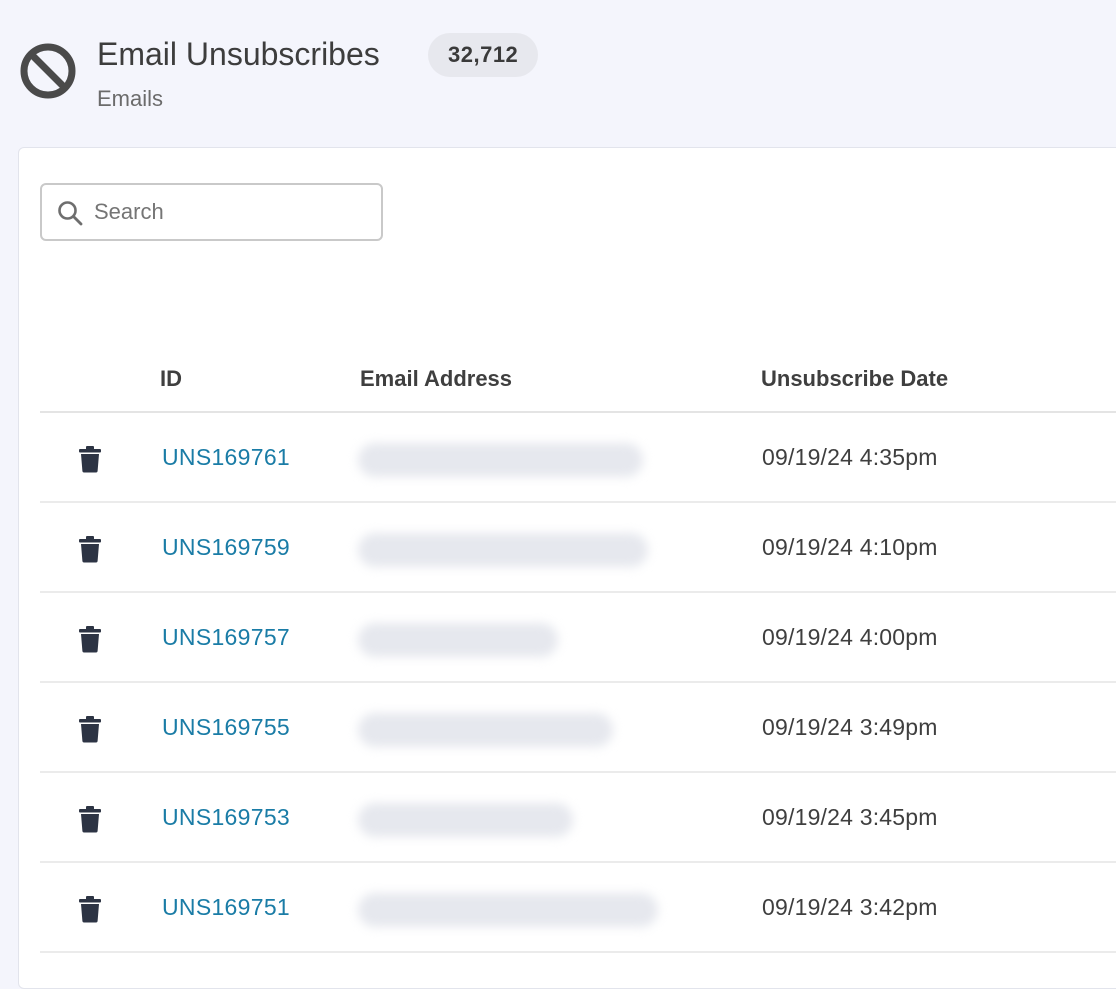  I want to click on row-id-link: UNS169753, so click(226, 817).